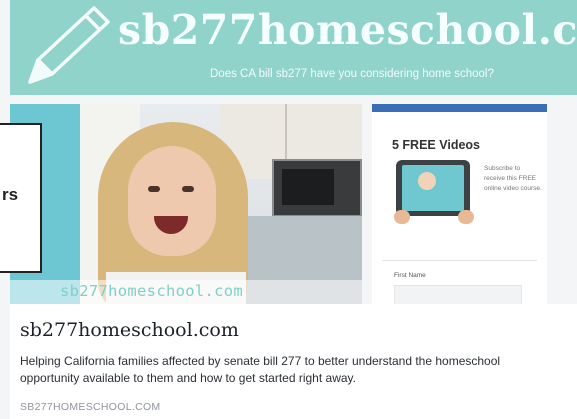  Describe the element at coordinates (129, 330) in the screenshot. I see `preview-title: sb277homeschool.com` at that location.